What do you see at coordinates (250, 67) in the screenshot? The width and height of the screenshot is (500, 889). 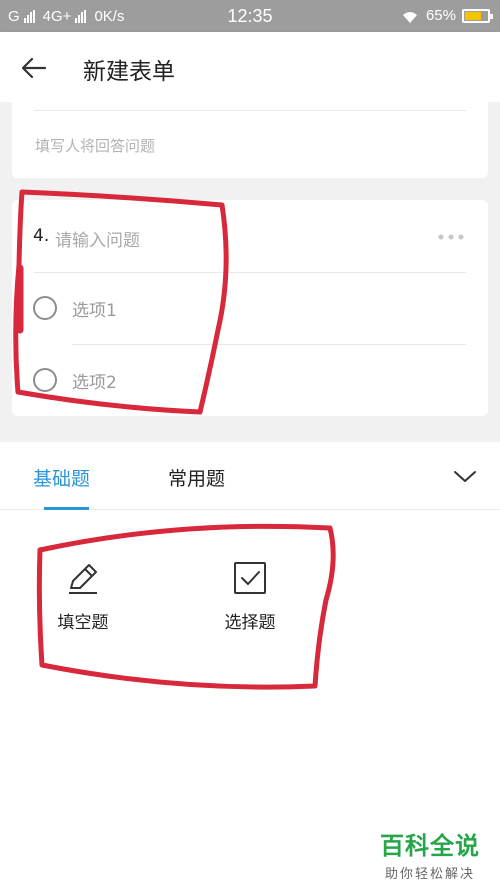 I see `app-bar: 新建表单` at bounding box center [250, 67].